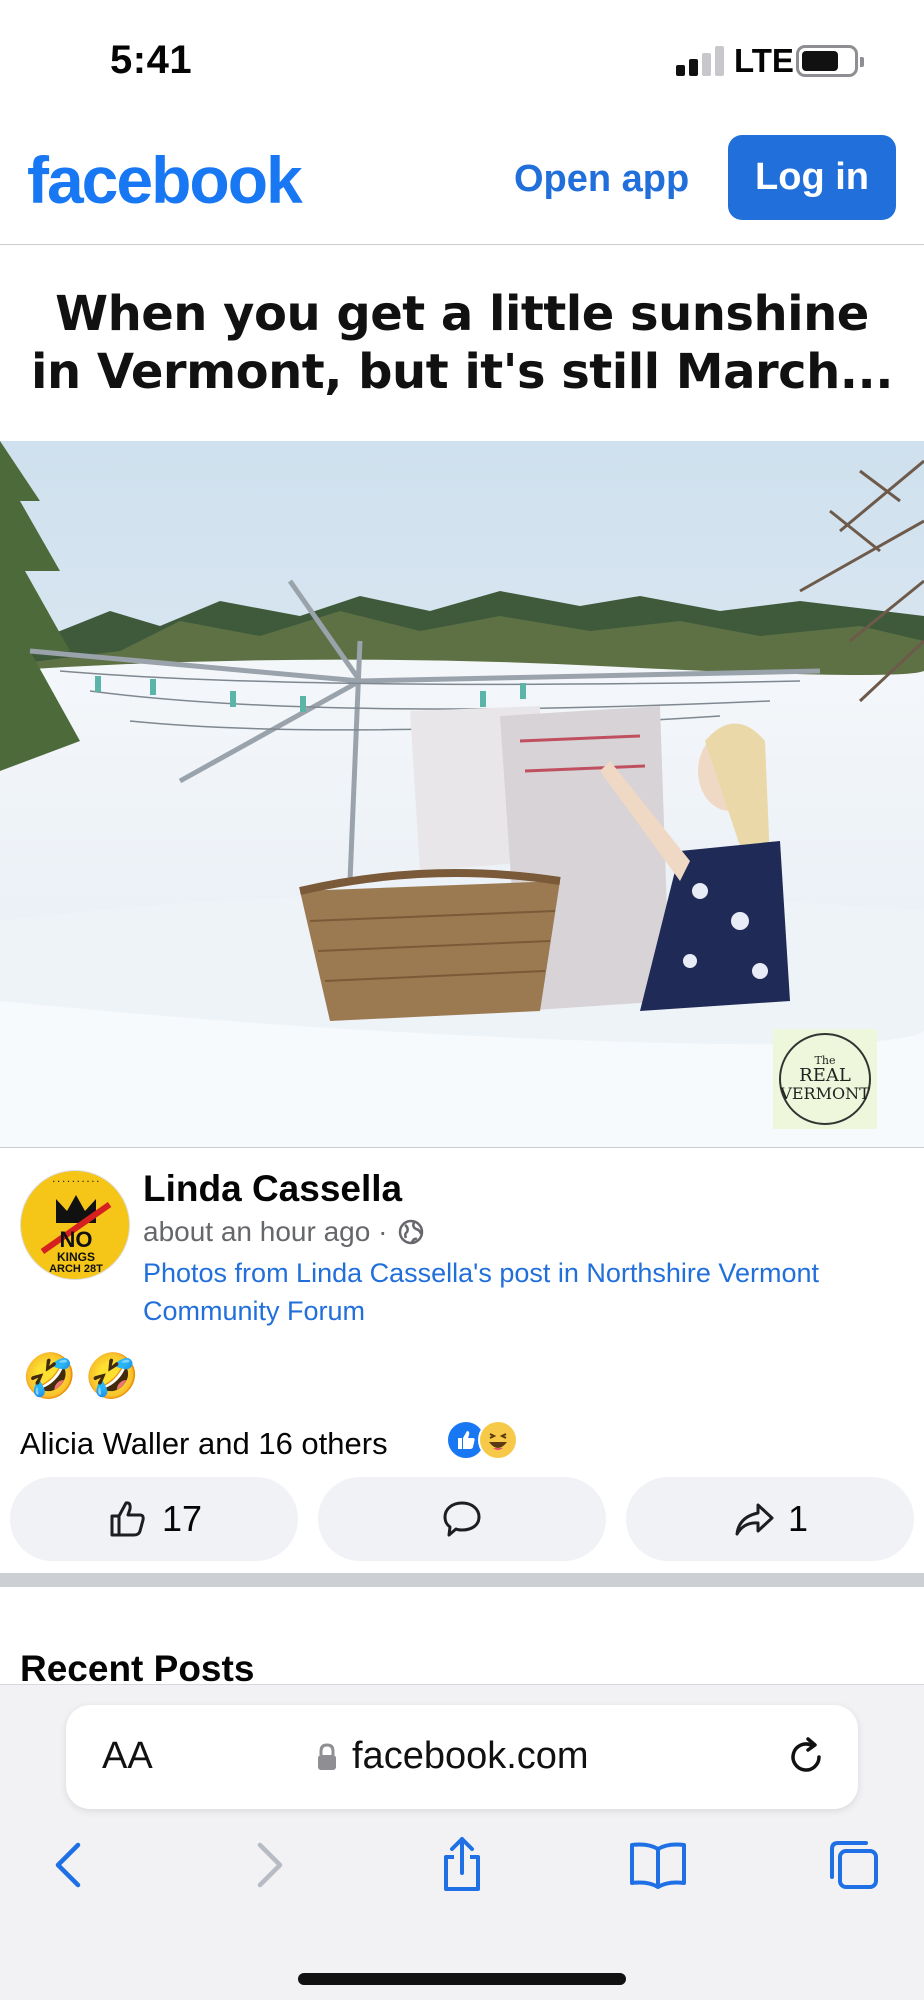 The image size is (924, 2000). Describe the element at coordinates (498, 1440) in the screenshot. I see `haha-icon` at that location.